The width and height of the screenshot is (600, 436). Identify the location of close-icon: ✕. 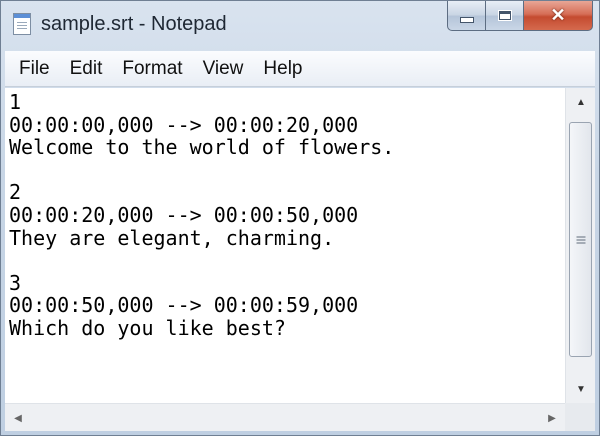
(558, 15).